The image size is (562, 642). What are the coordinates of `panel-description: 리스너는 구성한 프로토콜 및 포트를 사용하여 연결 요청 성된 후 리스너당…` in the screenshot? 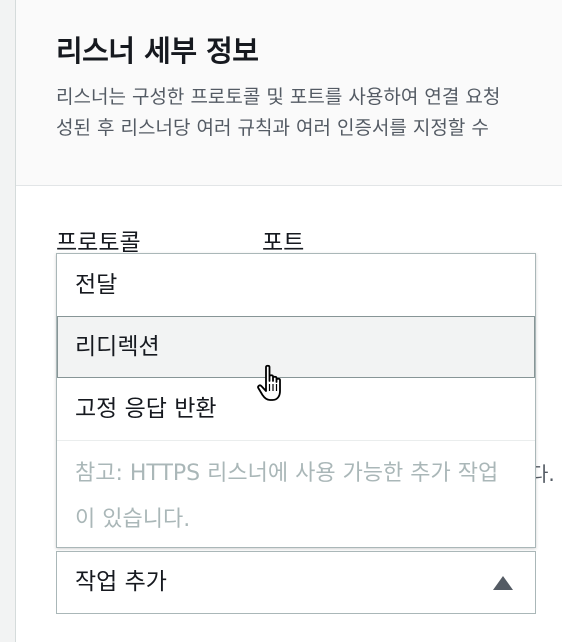 It's located at (309, 113).